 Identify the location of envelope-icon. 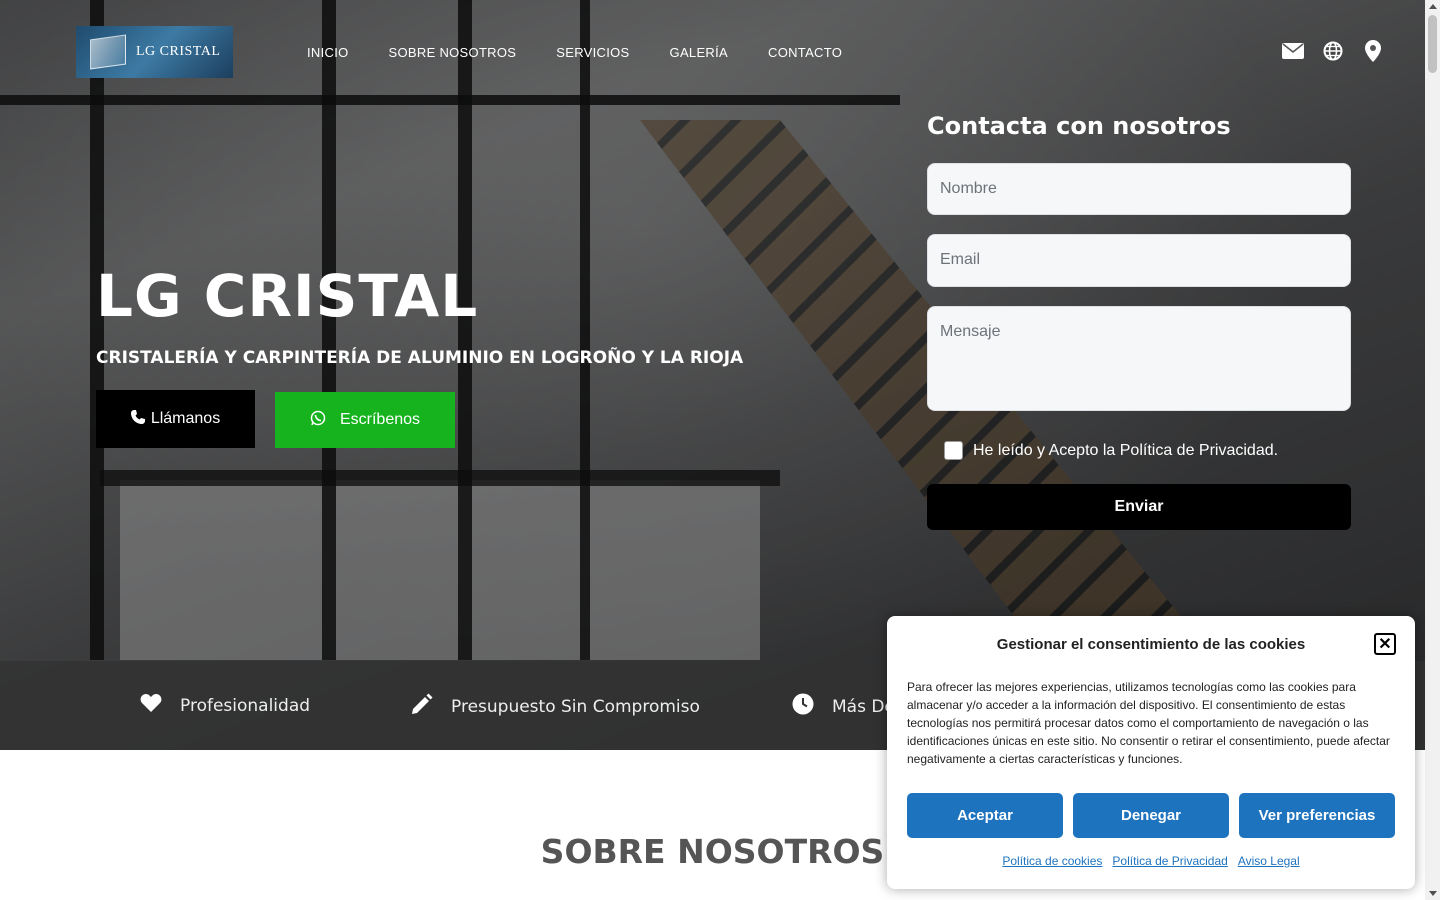
(1293, 51).